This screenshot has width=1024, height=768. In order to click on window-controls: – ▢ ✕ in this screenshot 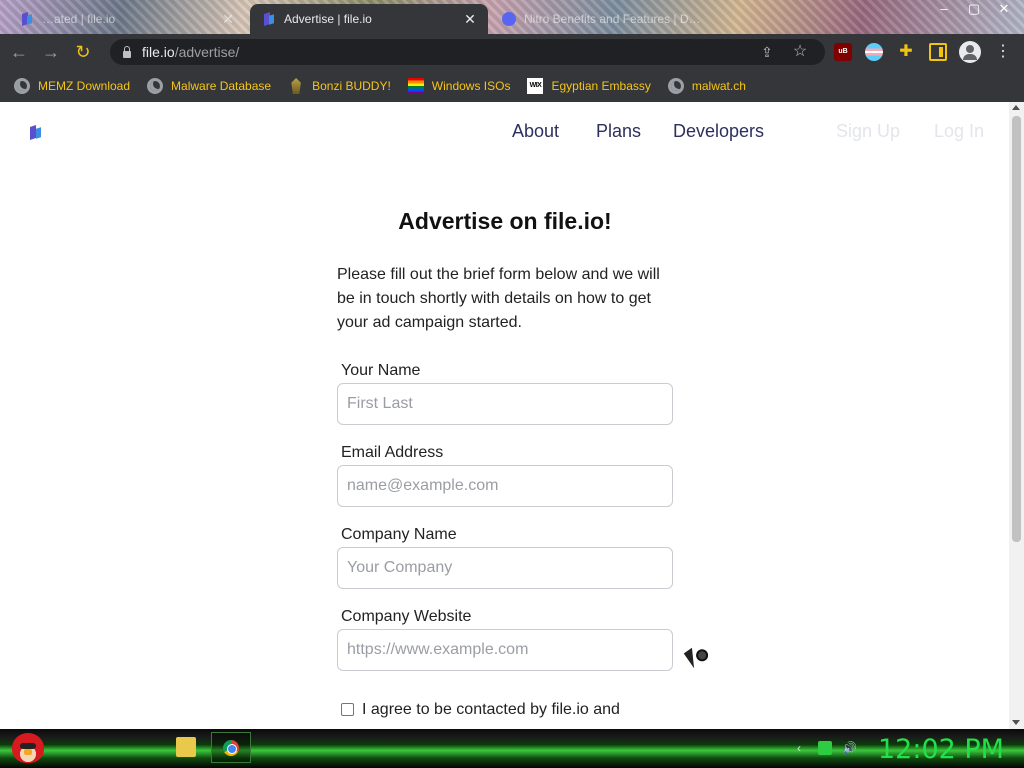, I will do `click(974, 10)`.